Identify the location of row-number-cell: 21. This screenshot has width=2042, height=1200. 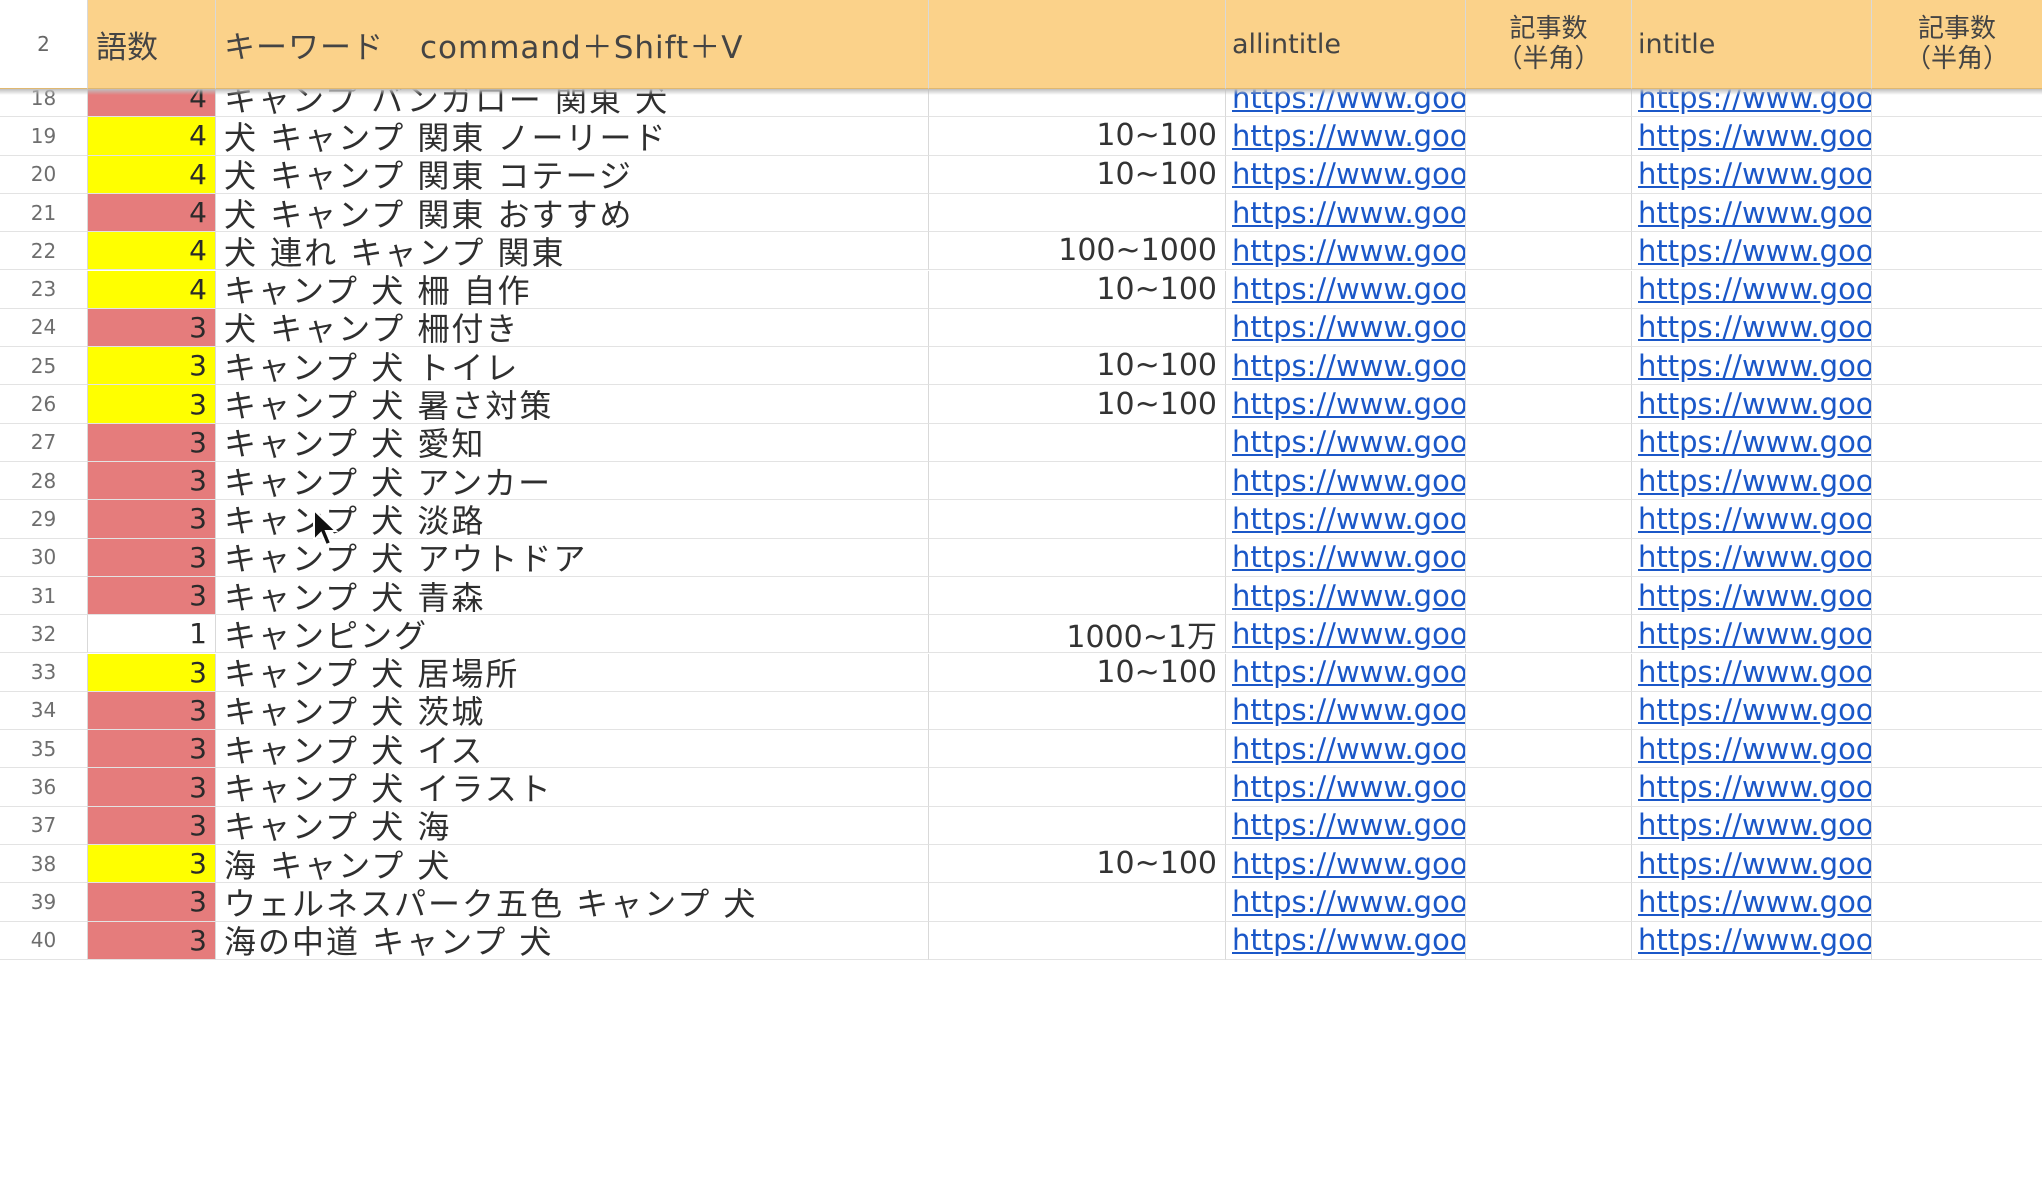
(44, 213).